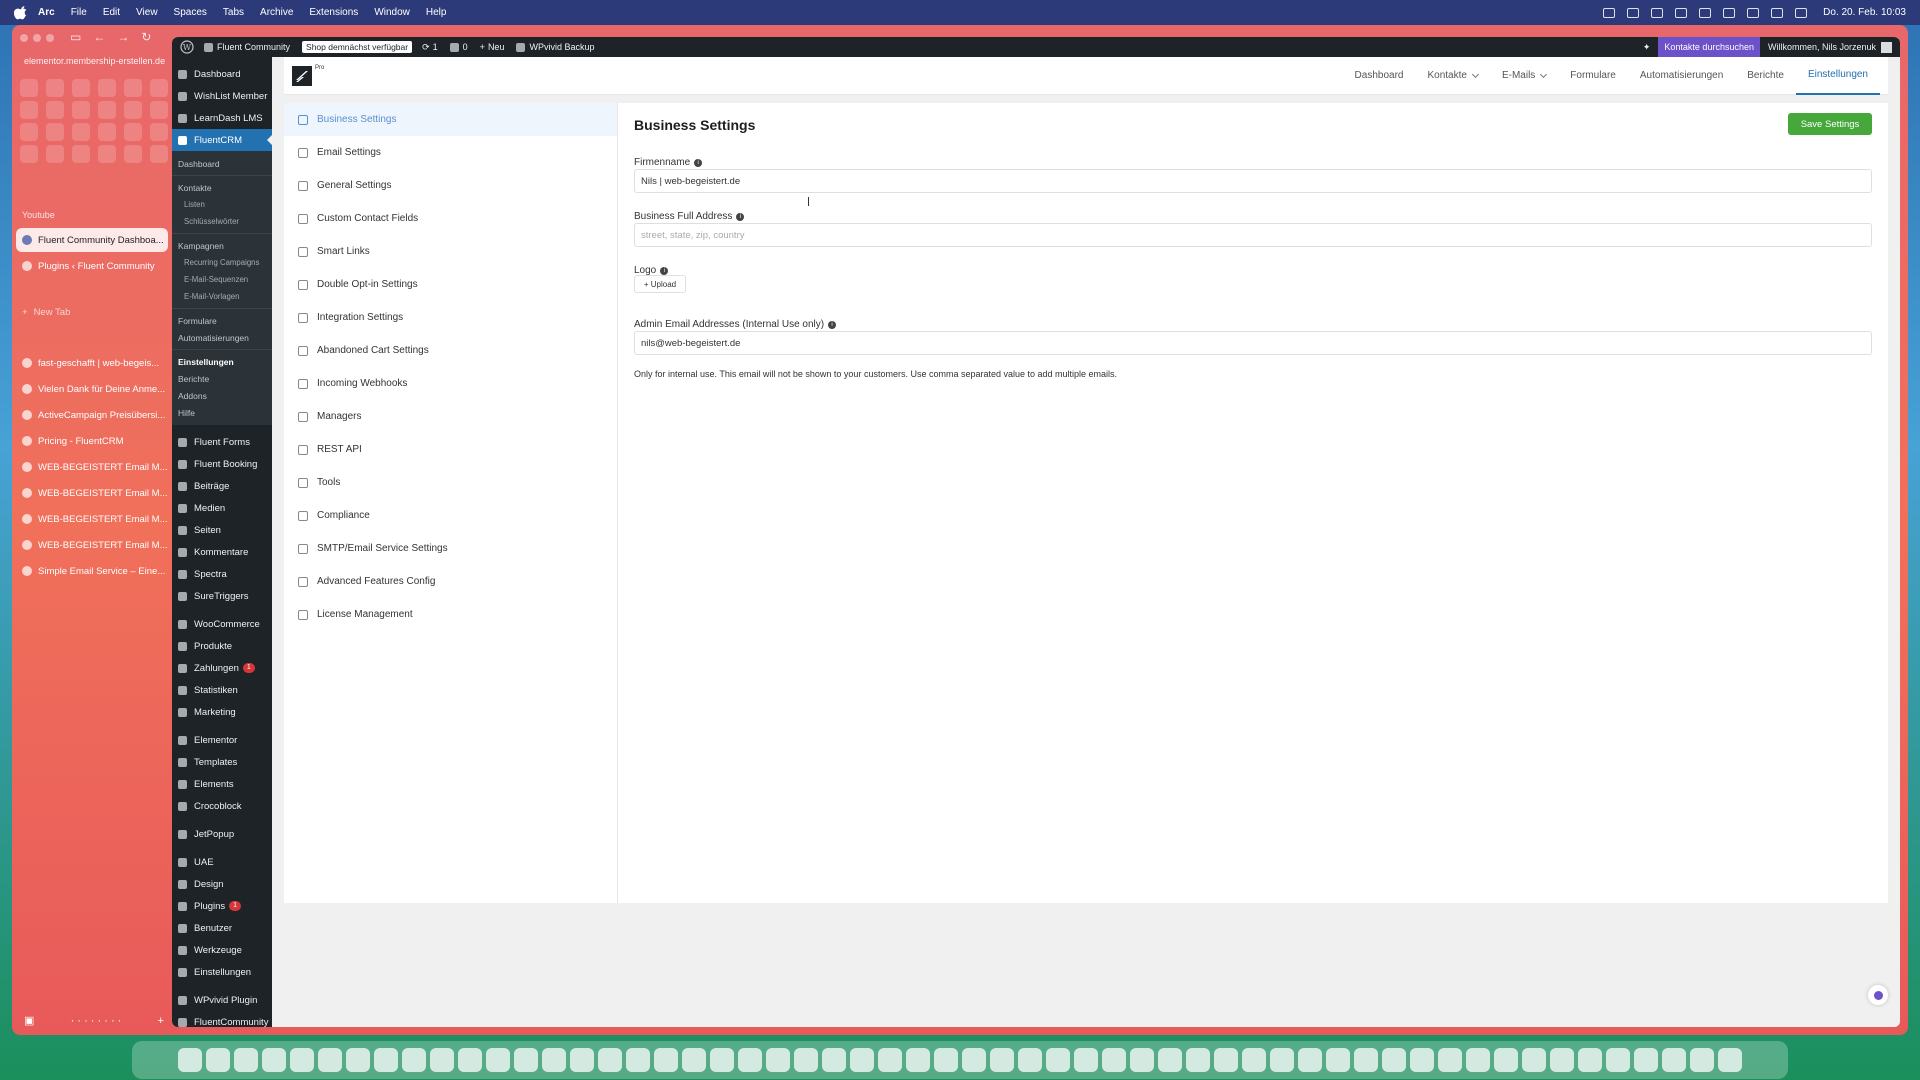 The height and width of the screenshot is (1080, 1920). I want to click on wpvivid-backup-link: WPvivid Backup, so click(555, 47).